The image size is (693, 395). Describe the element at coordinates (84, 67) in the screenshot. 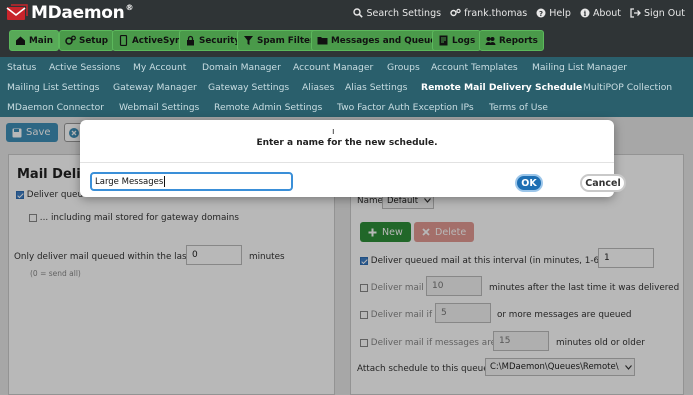

I see `subnav-active-sessions: Active Sessions` at that location.